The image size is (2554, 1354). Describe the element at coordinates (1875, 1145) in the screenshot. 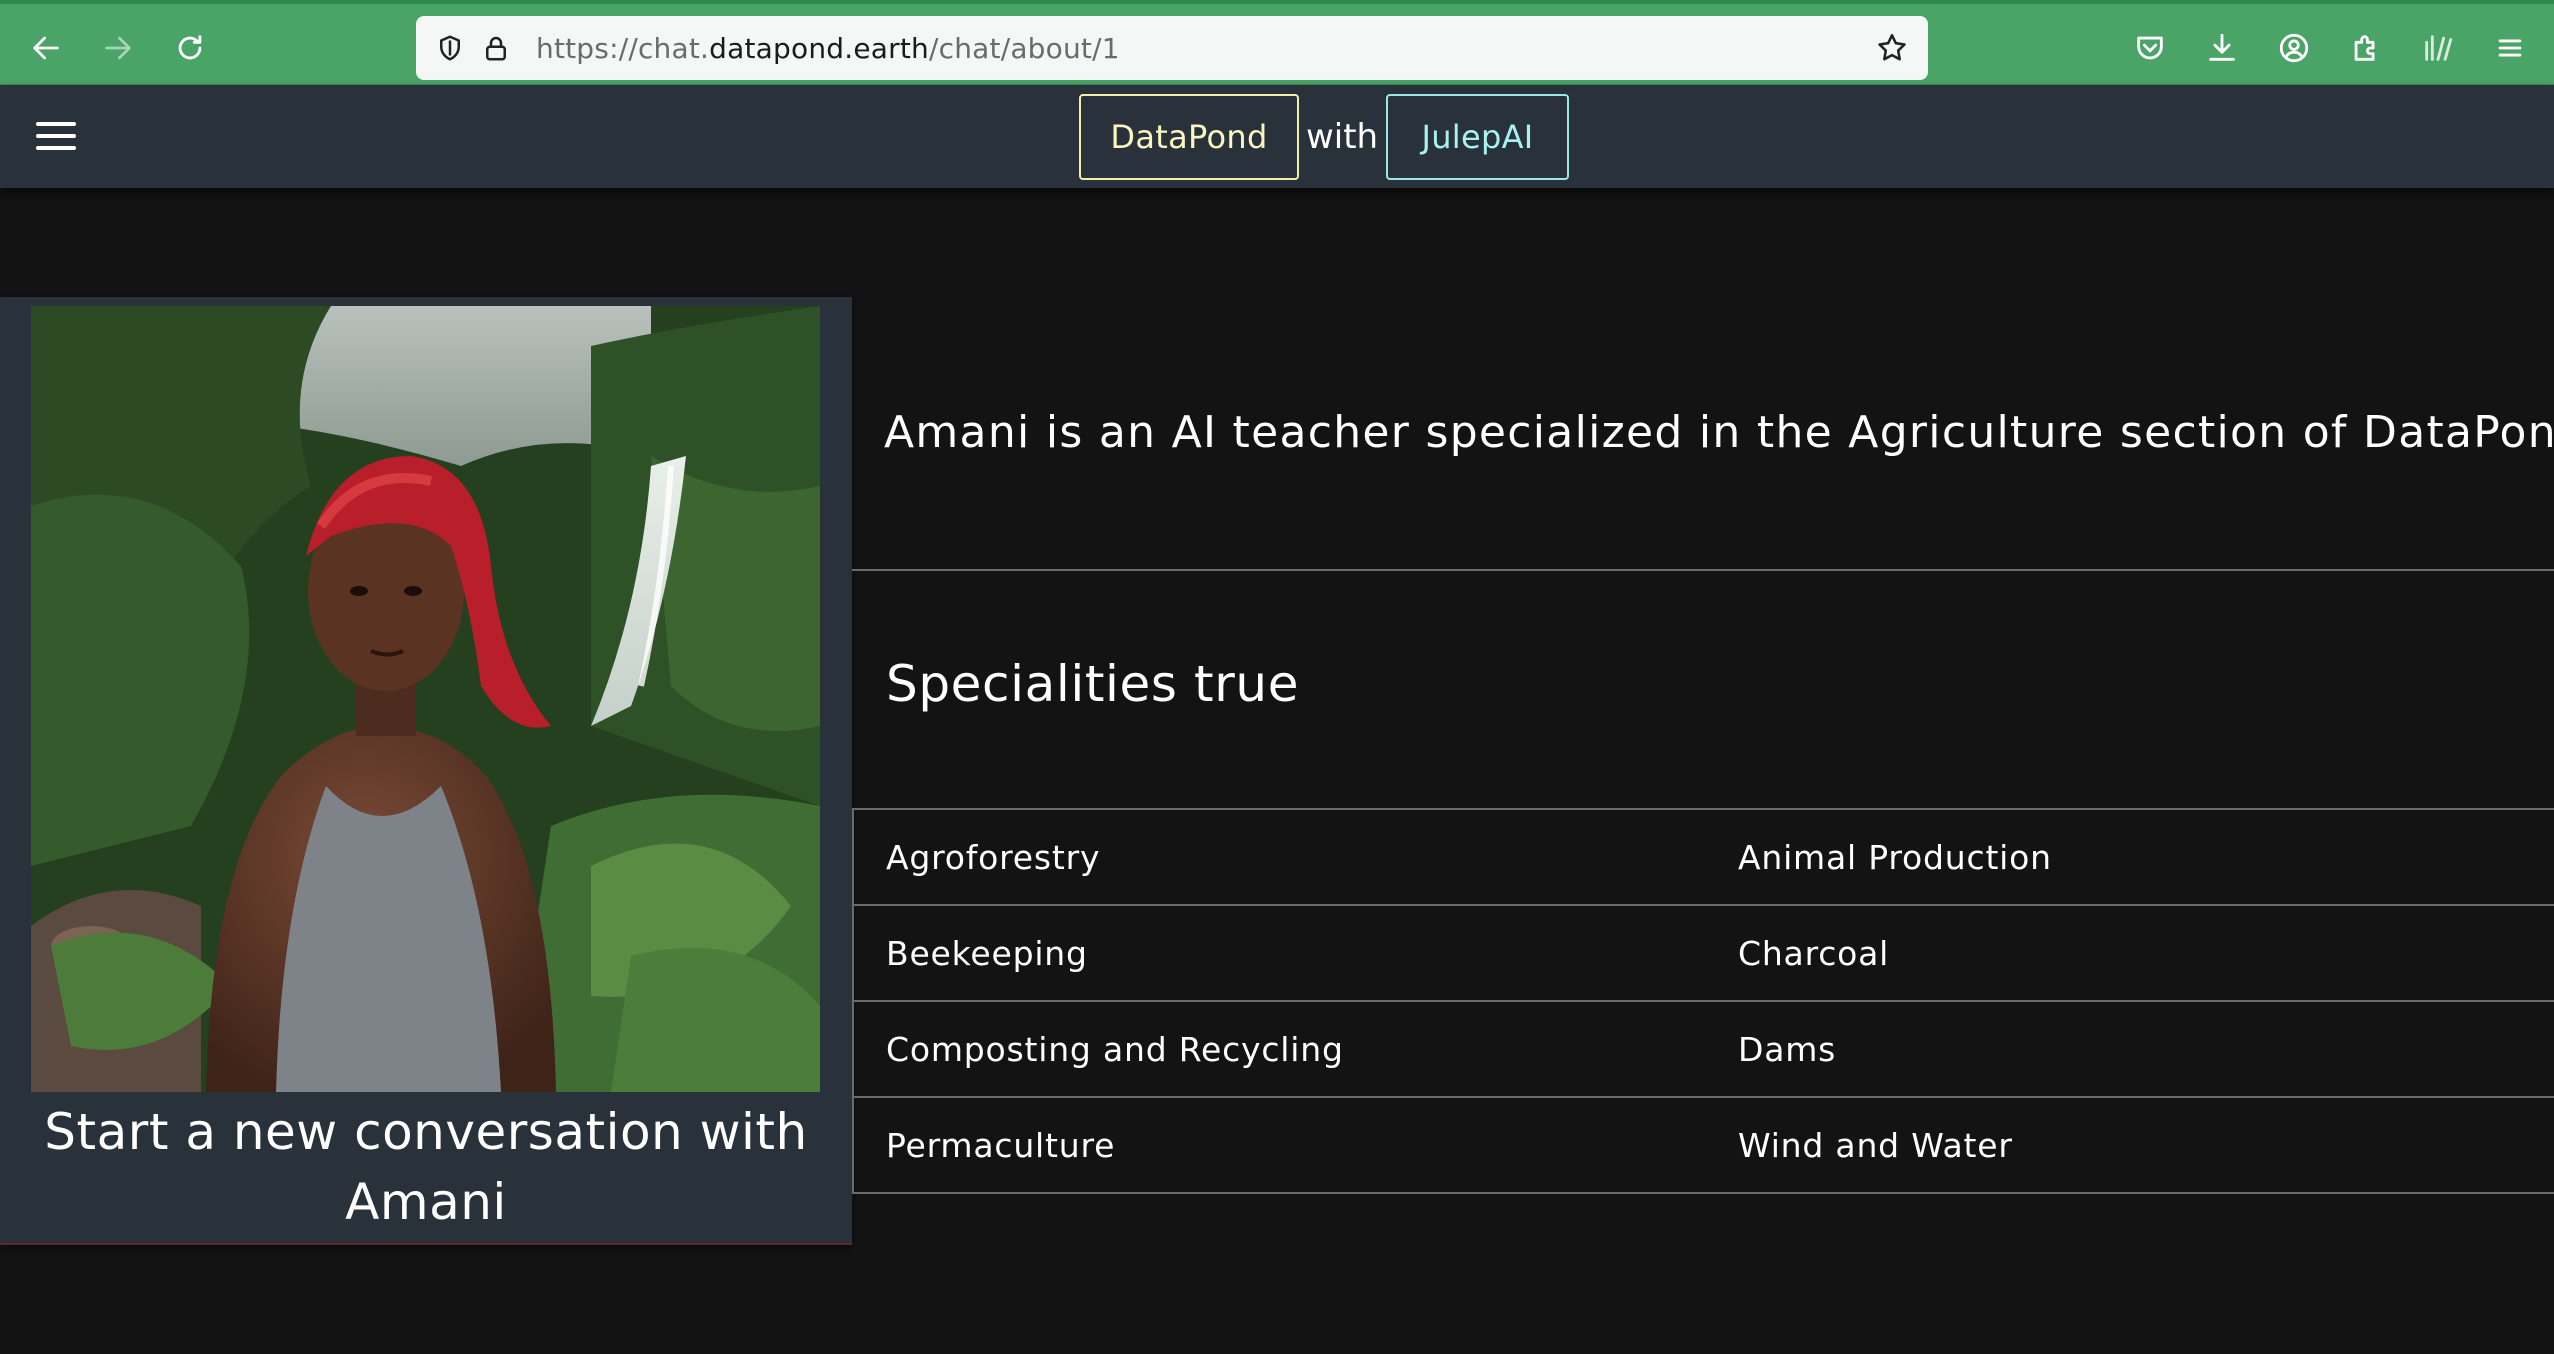

I see `speciality-cell: Wind and Water` at that location.